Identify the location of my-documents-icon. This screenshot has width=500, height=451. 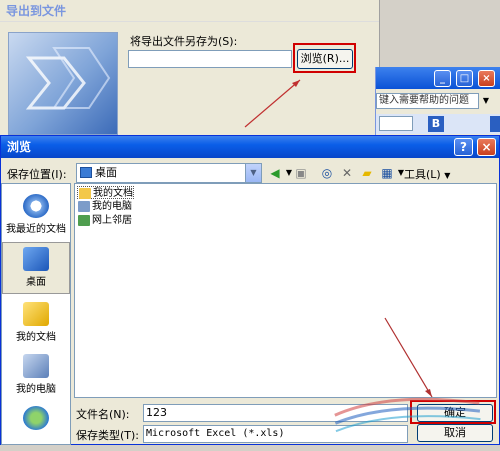
(36, 314).